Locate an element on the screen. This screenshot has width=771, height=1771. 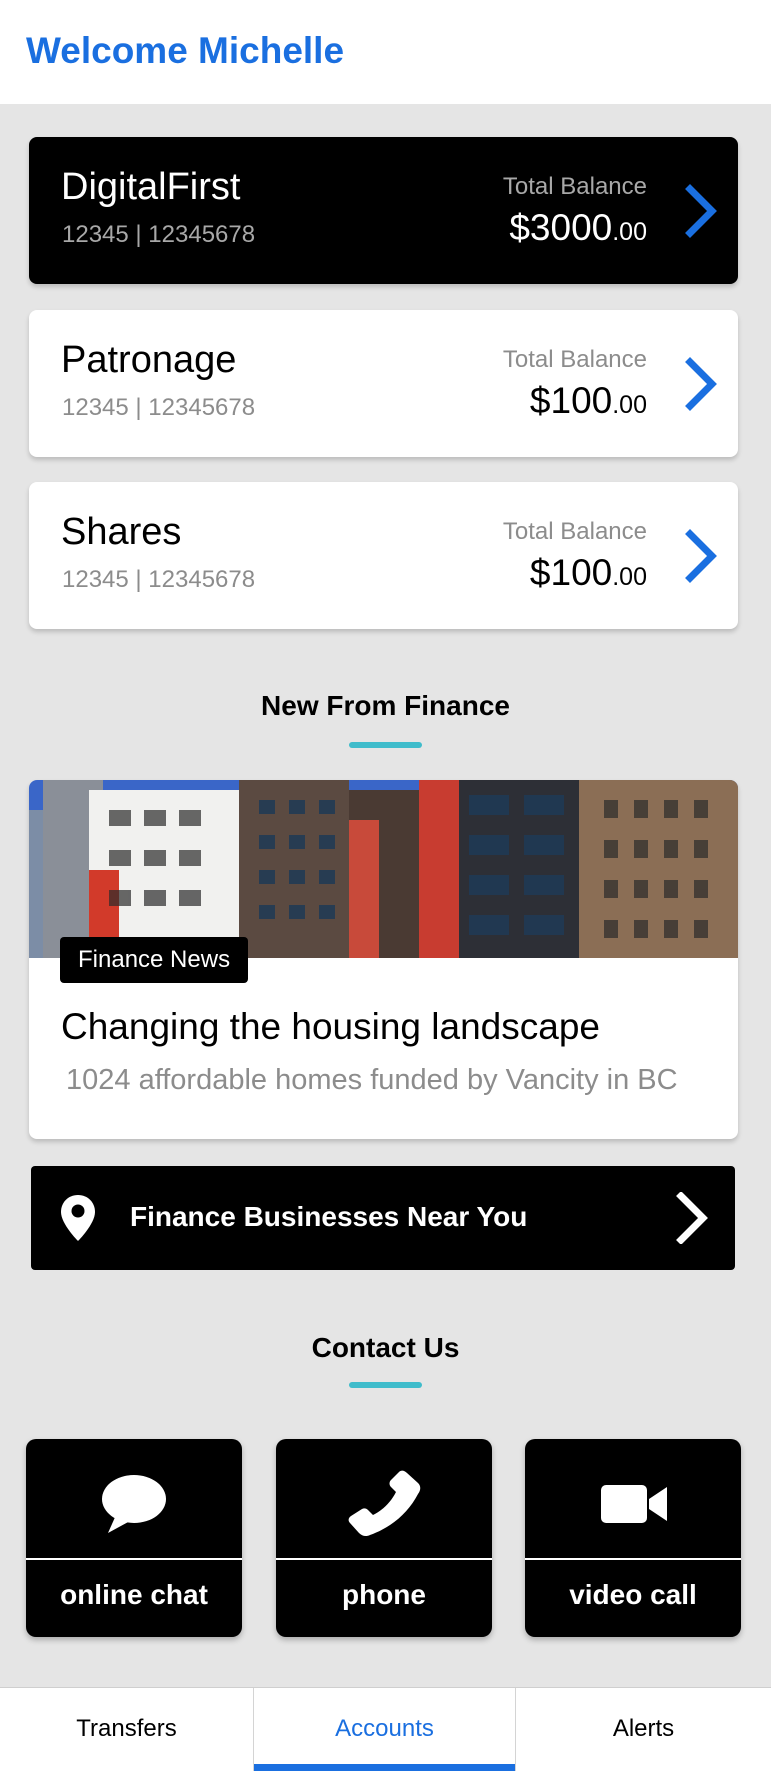
account-name: Shares is located at coordinates (121, 532).